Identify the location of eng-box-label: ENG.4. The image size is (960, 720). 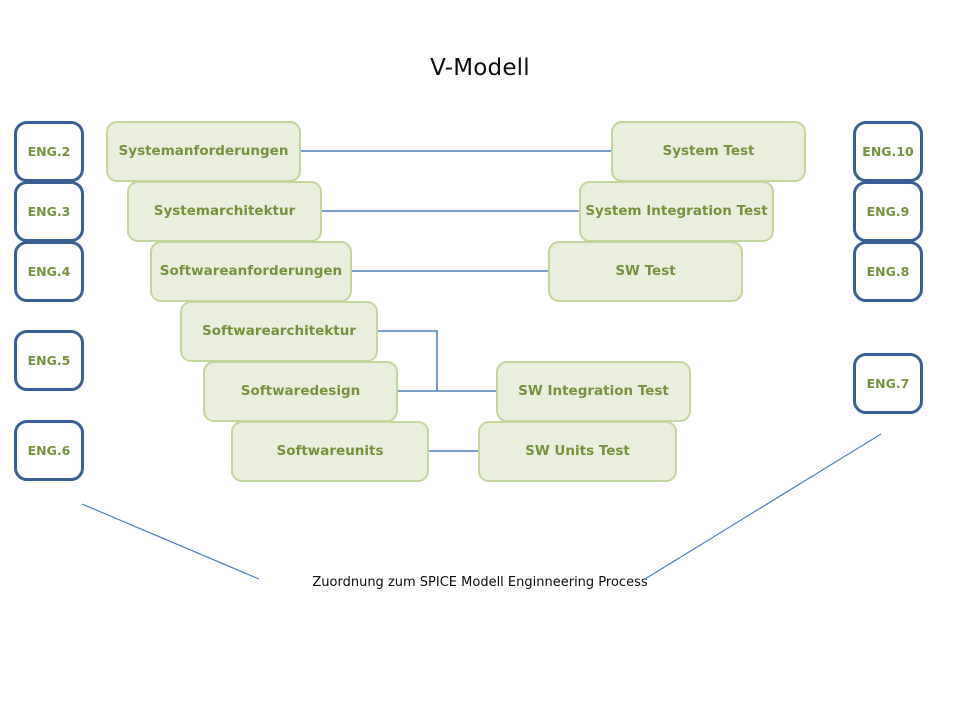
(49, 271).